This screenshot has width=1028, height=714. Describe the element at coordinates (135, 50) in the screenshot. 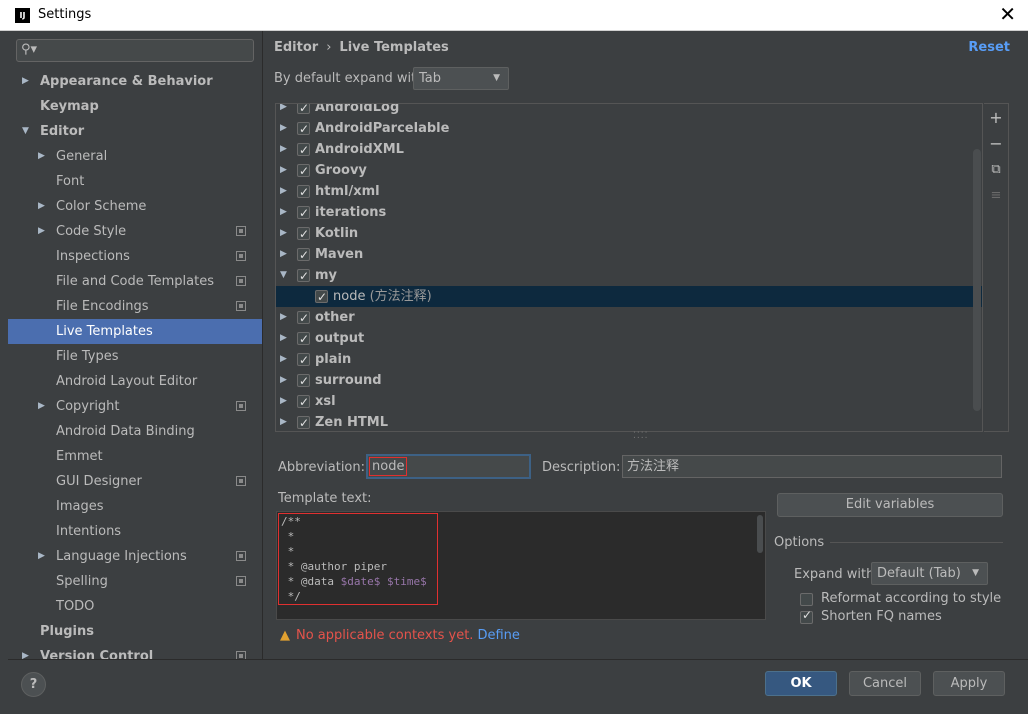

I see `search-input: ⚲▾` at that location.